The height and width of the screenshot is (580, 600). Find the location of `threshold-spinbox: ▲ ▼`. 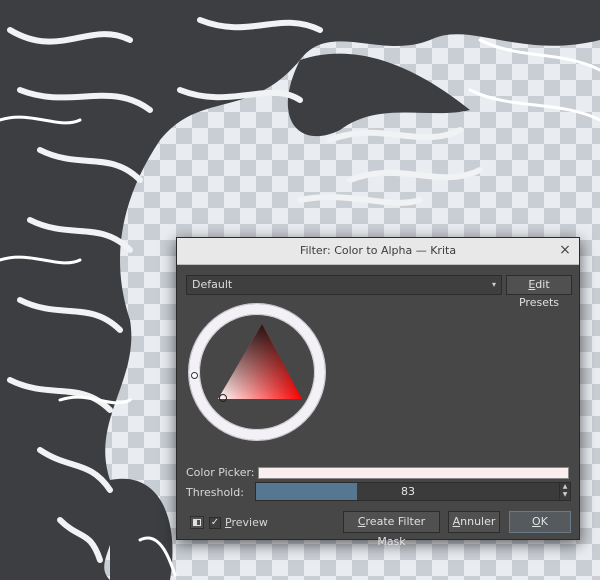

threshold-spinbox: ▲ ▼ is located at coordinates (564, 491).